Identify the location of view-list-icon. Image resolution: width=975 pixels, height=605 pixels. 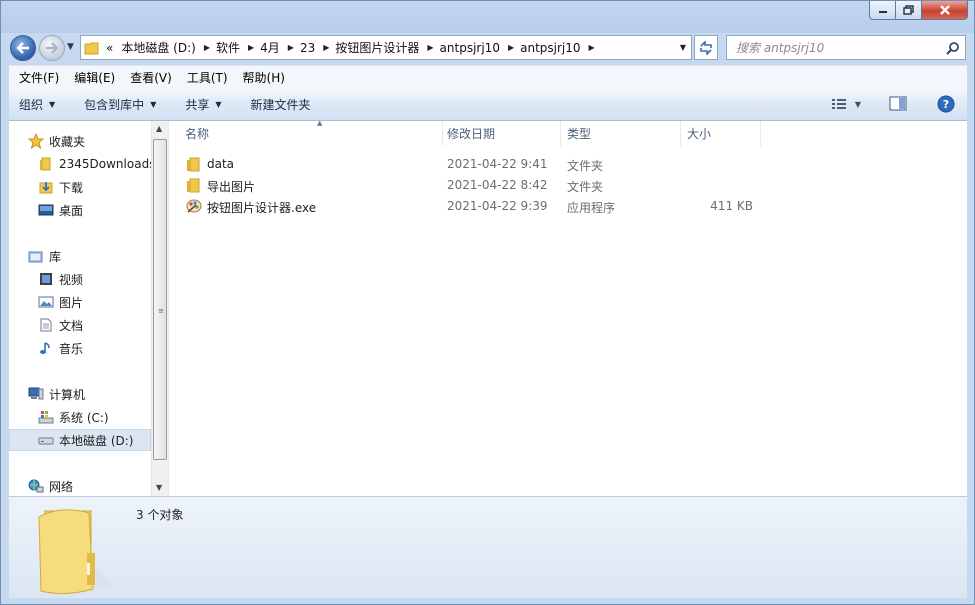
(838, 104).